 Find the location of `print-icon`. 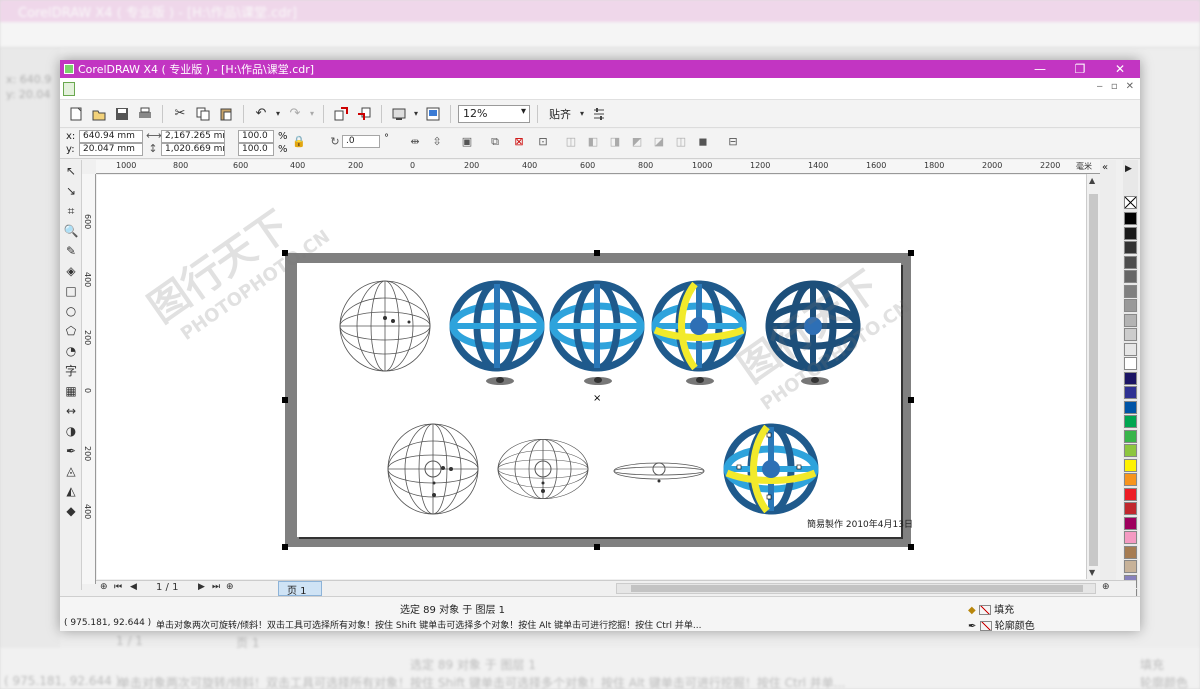

print-icon is located at coordinates (145, 114).